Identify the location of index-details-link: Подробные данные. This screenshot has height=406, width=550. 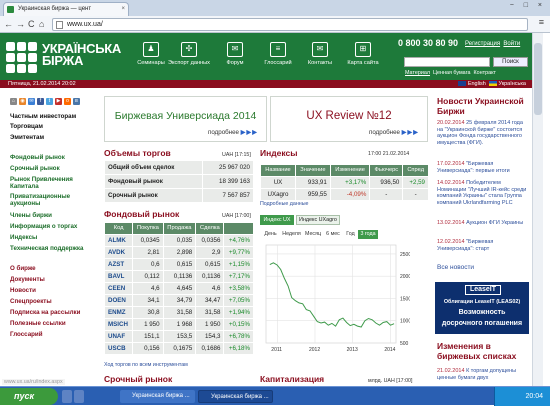
(284, 204).